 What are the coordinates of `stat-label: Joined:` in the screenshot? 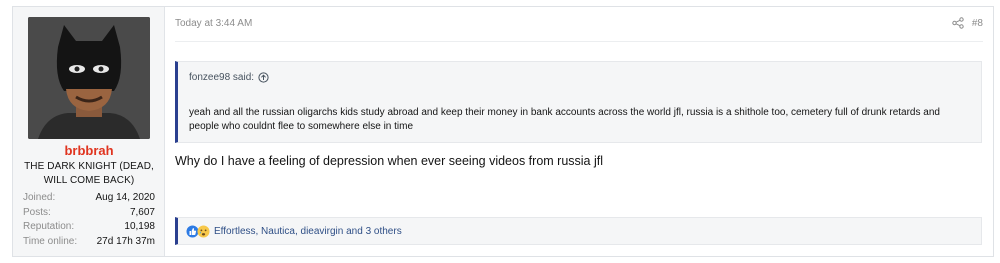 It's located at (39, 197).